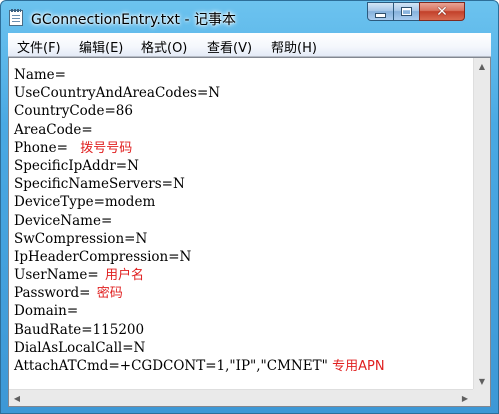 Image resolution: width=499 pixels, height=414 pixels. What do you see at coordinates (199, 239) in the screenshot?
I see `editor-line: SwCompression=N` at bounding box center [199, 239].